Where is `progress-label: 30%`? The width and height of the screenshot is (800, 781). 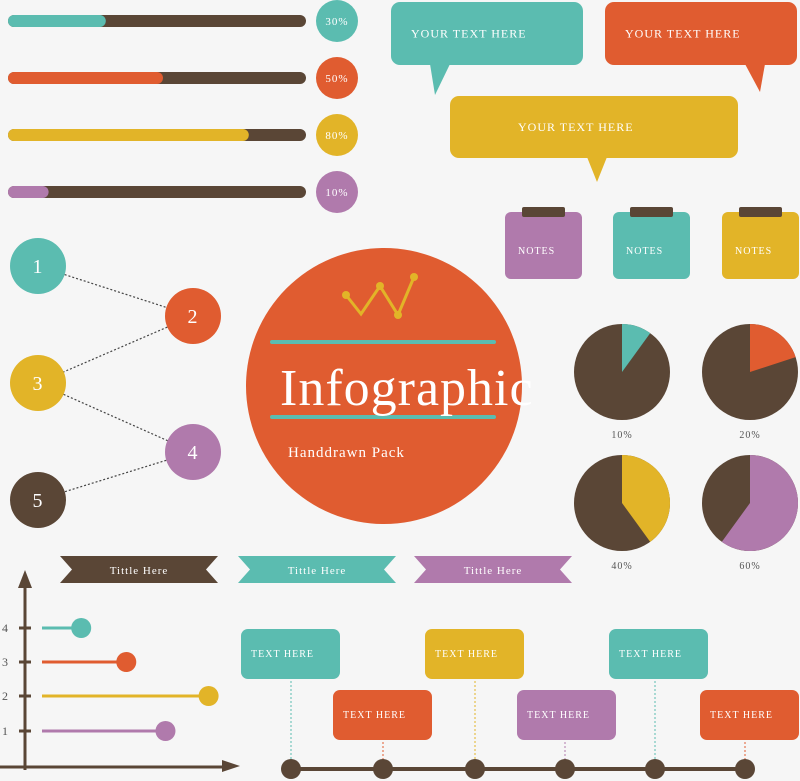 progress-label: 30% is located at coordinates (336, 22).